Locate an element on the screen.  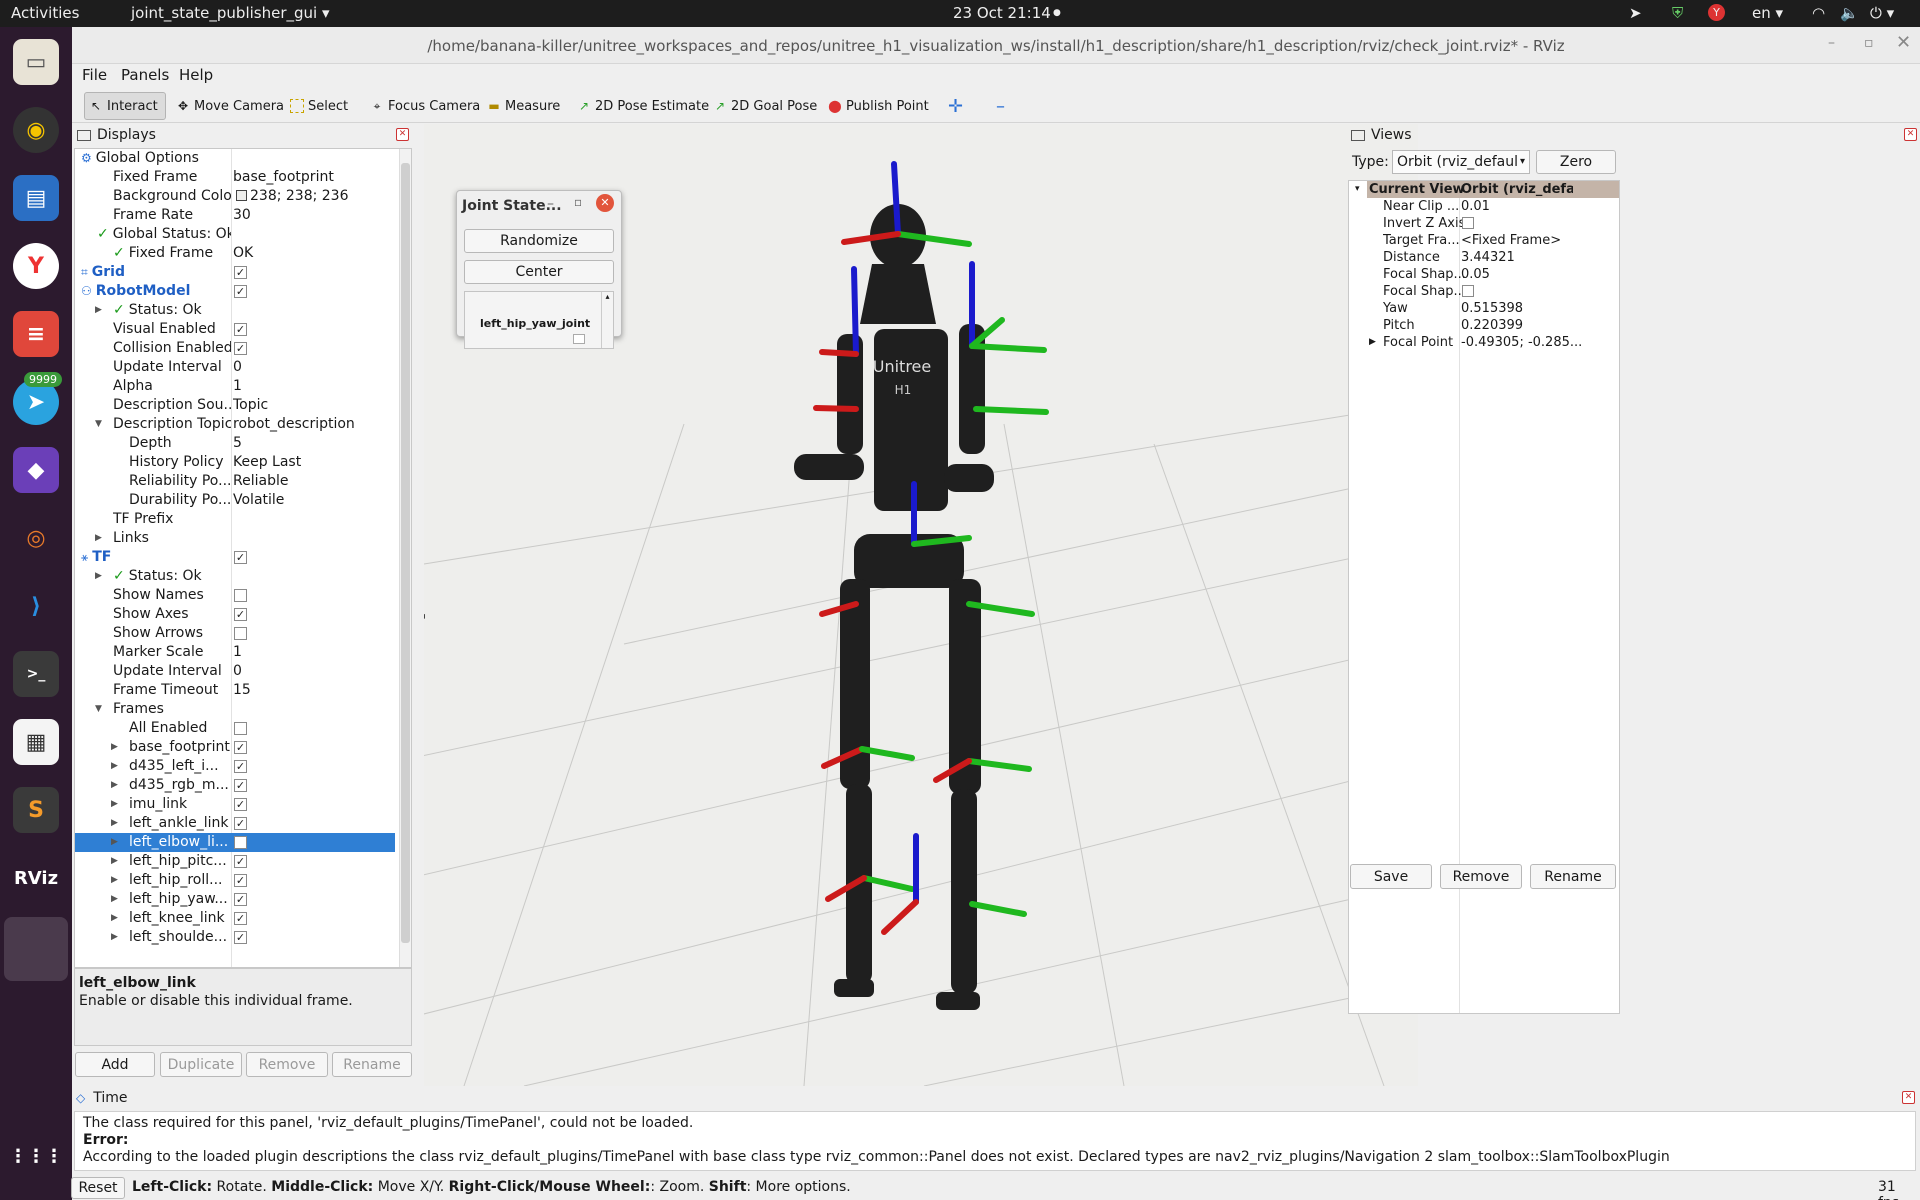
display-value: 5 is located at coordinates (237, 443).